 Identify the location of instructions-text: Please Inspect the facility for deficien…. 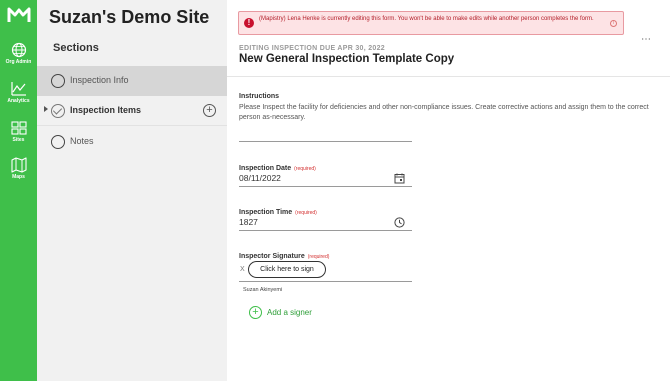
(444, 112).